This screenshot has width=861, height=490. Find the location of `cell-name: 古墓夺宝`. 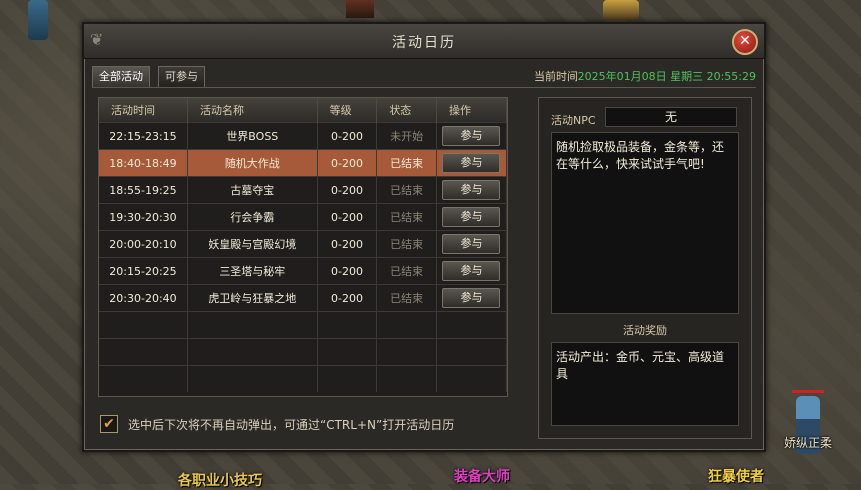

cell-name: 古墓夺宝 is located at coordinates (252, 190).